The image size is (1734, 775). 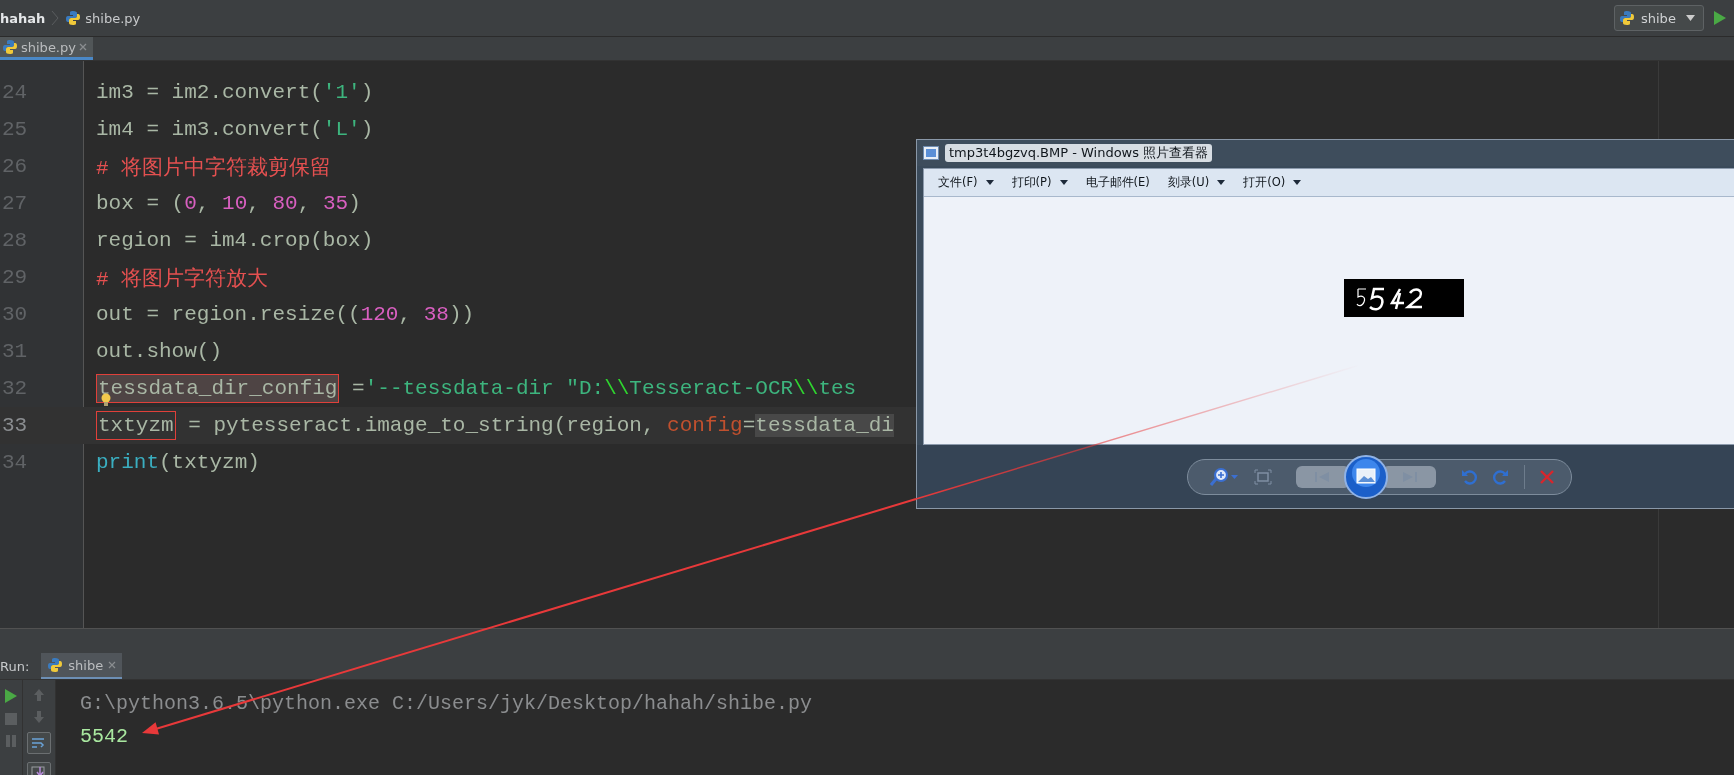 I want to click on window-app-icon, so click(x=931, y=153).